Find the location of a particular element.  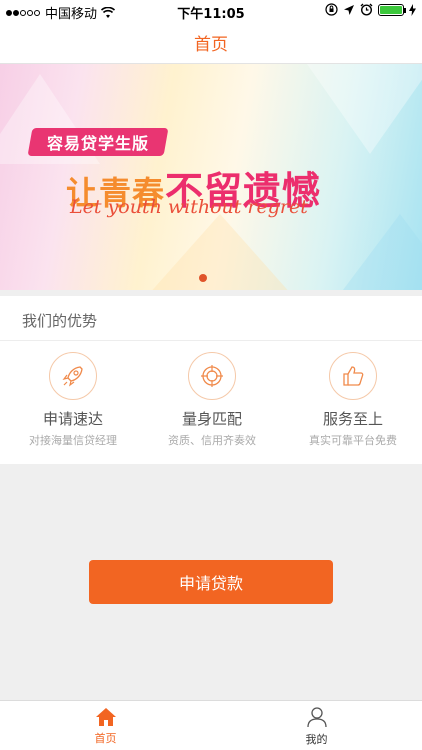

page-title: 首页 is located at coordinates (211, 45).